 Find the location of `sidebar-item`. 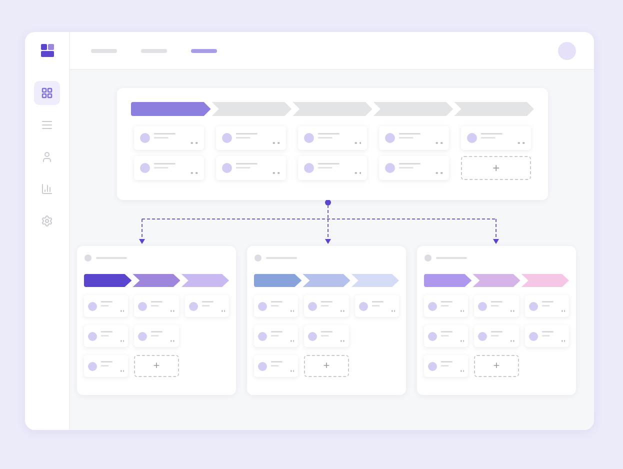

sidebar-item is located at coordinates (47, 93).